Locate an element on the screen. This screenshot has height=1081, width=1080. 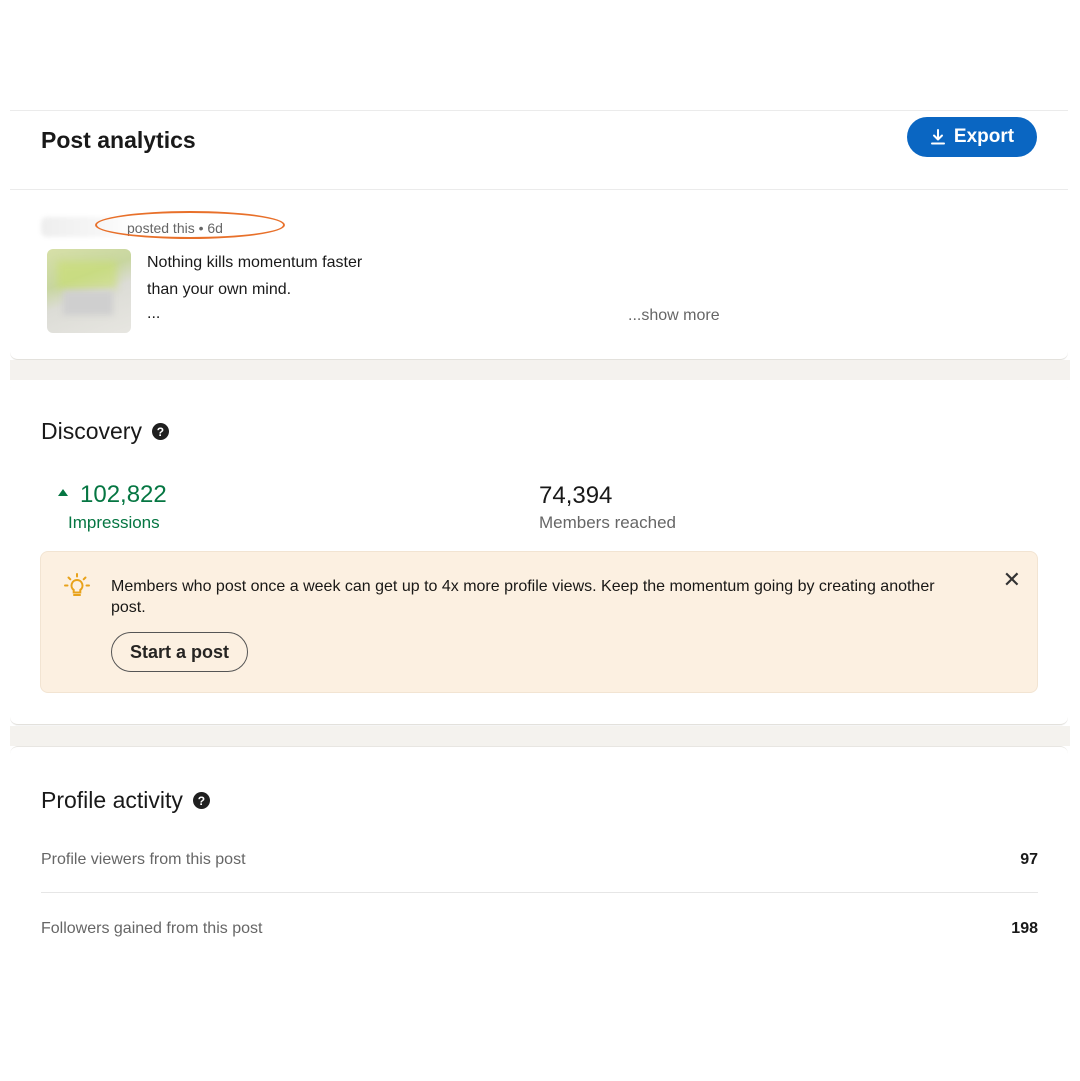
profile-viewers-row: Profile viewers from this post 97 is located at coordinates (539, 884).